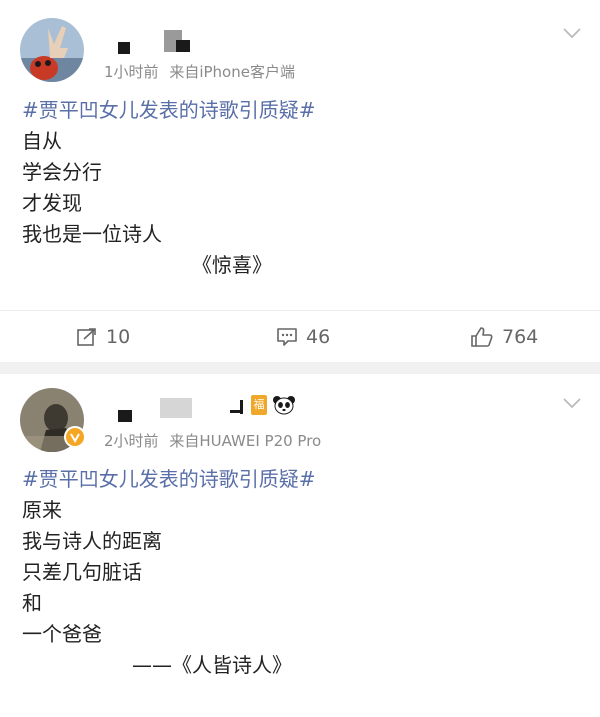 The height and width of the screenshot is (717, 600). What do you see at coordinates (42, 510) in the screenshot?
I see `post-text-line: 原来` at bounding box center [42, 510].